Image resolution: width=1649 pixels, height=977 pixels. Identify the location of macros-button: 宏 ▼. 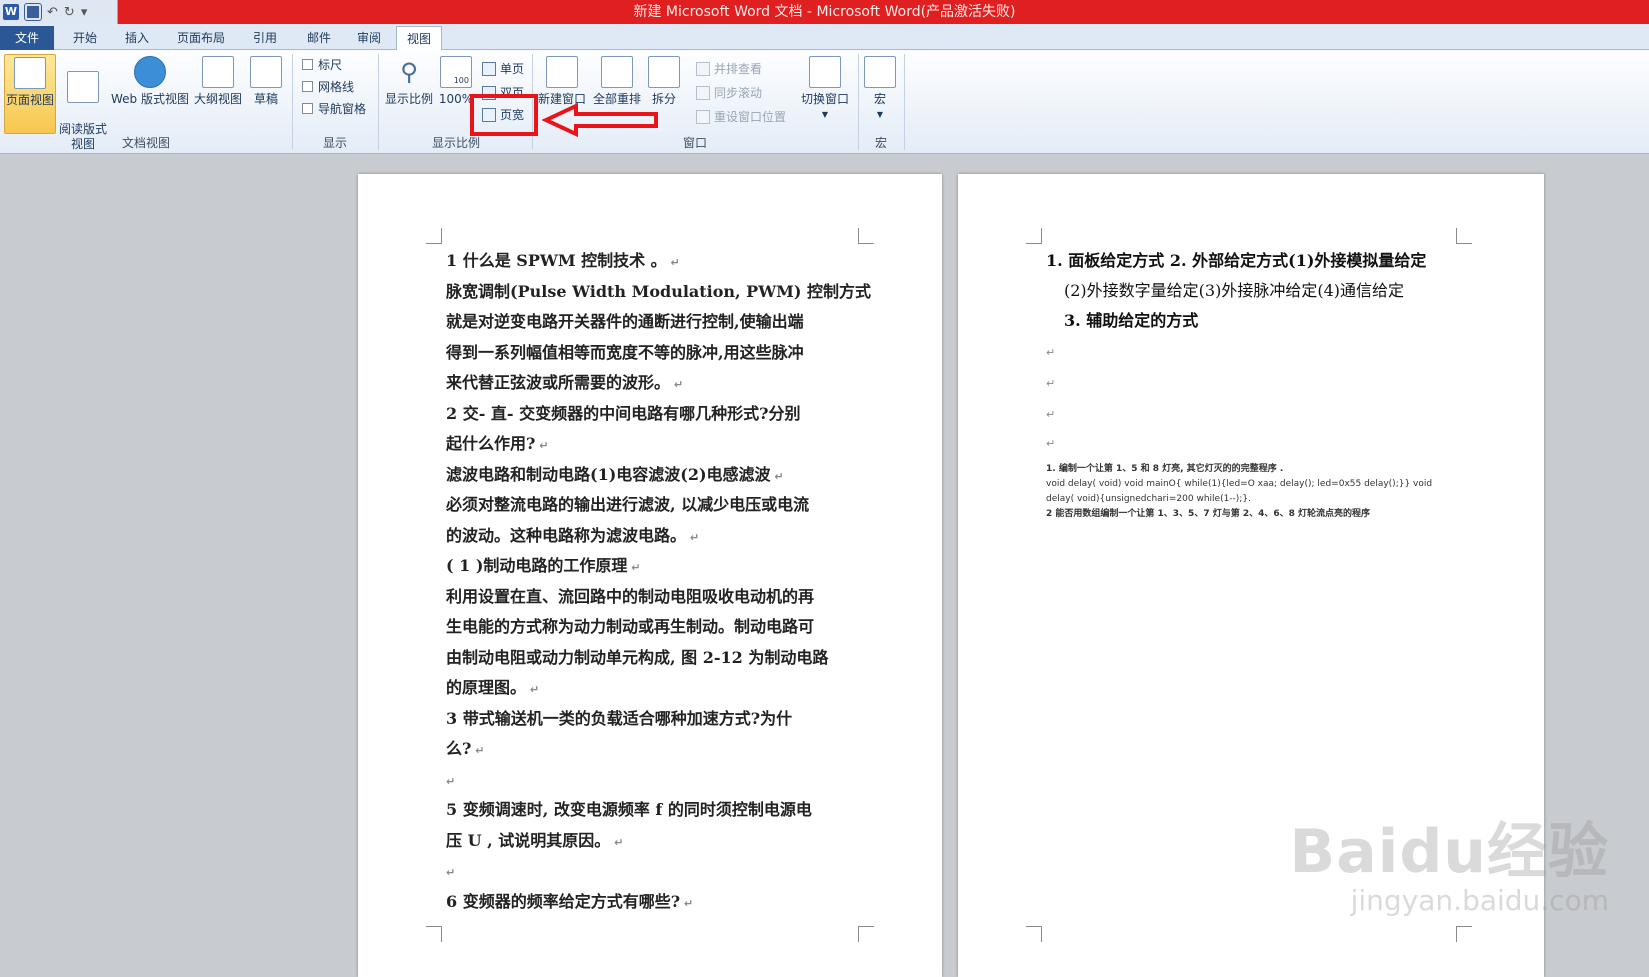
(880, 88).